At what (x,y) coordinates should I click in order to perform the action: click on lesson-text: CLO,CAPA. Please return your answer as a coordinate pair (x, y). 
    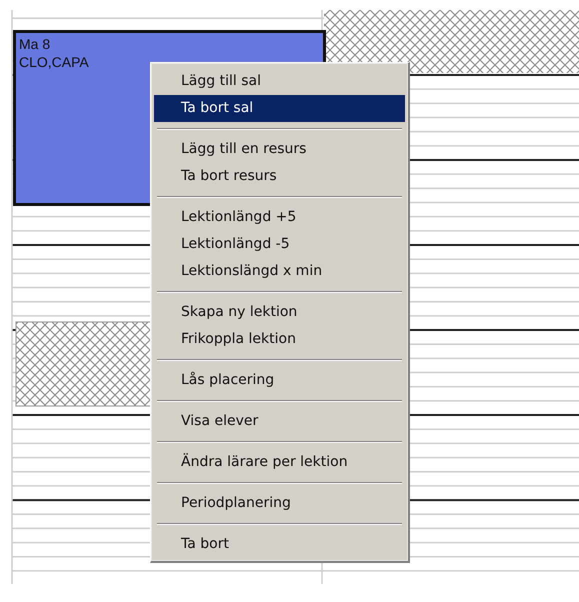
    Looking at the image, I should click on (54, 62).